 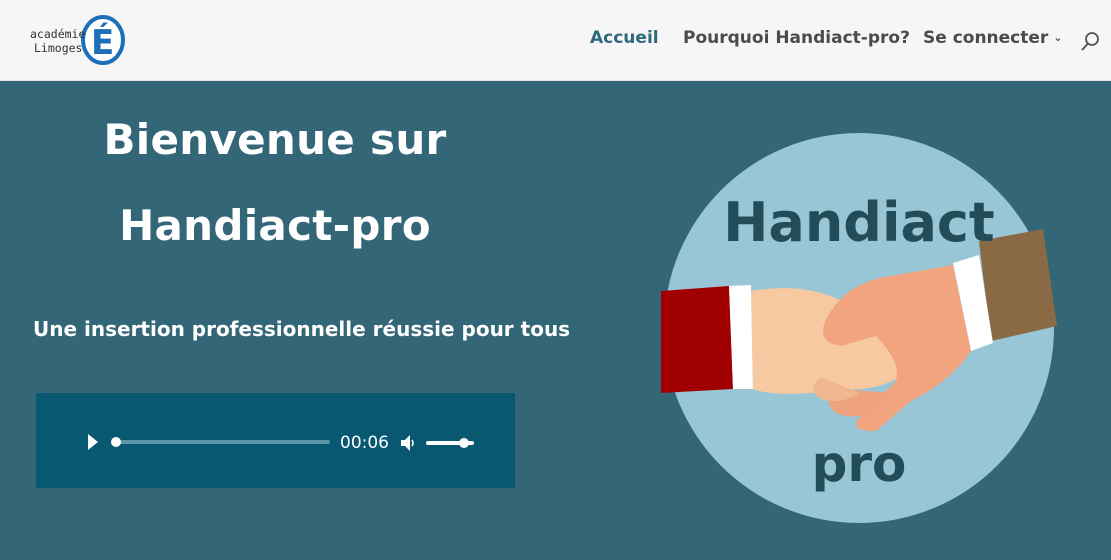 What do you see at coordinates (275, 139) in the screenshot?
I see `hero-title-line1: Bienvenue sur` at bounding box center [275, 139].